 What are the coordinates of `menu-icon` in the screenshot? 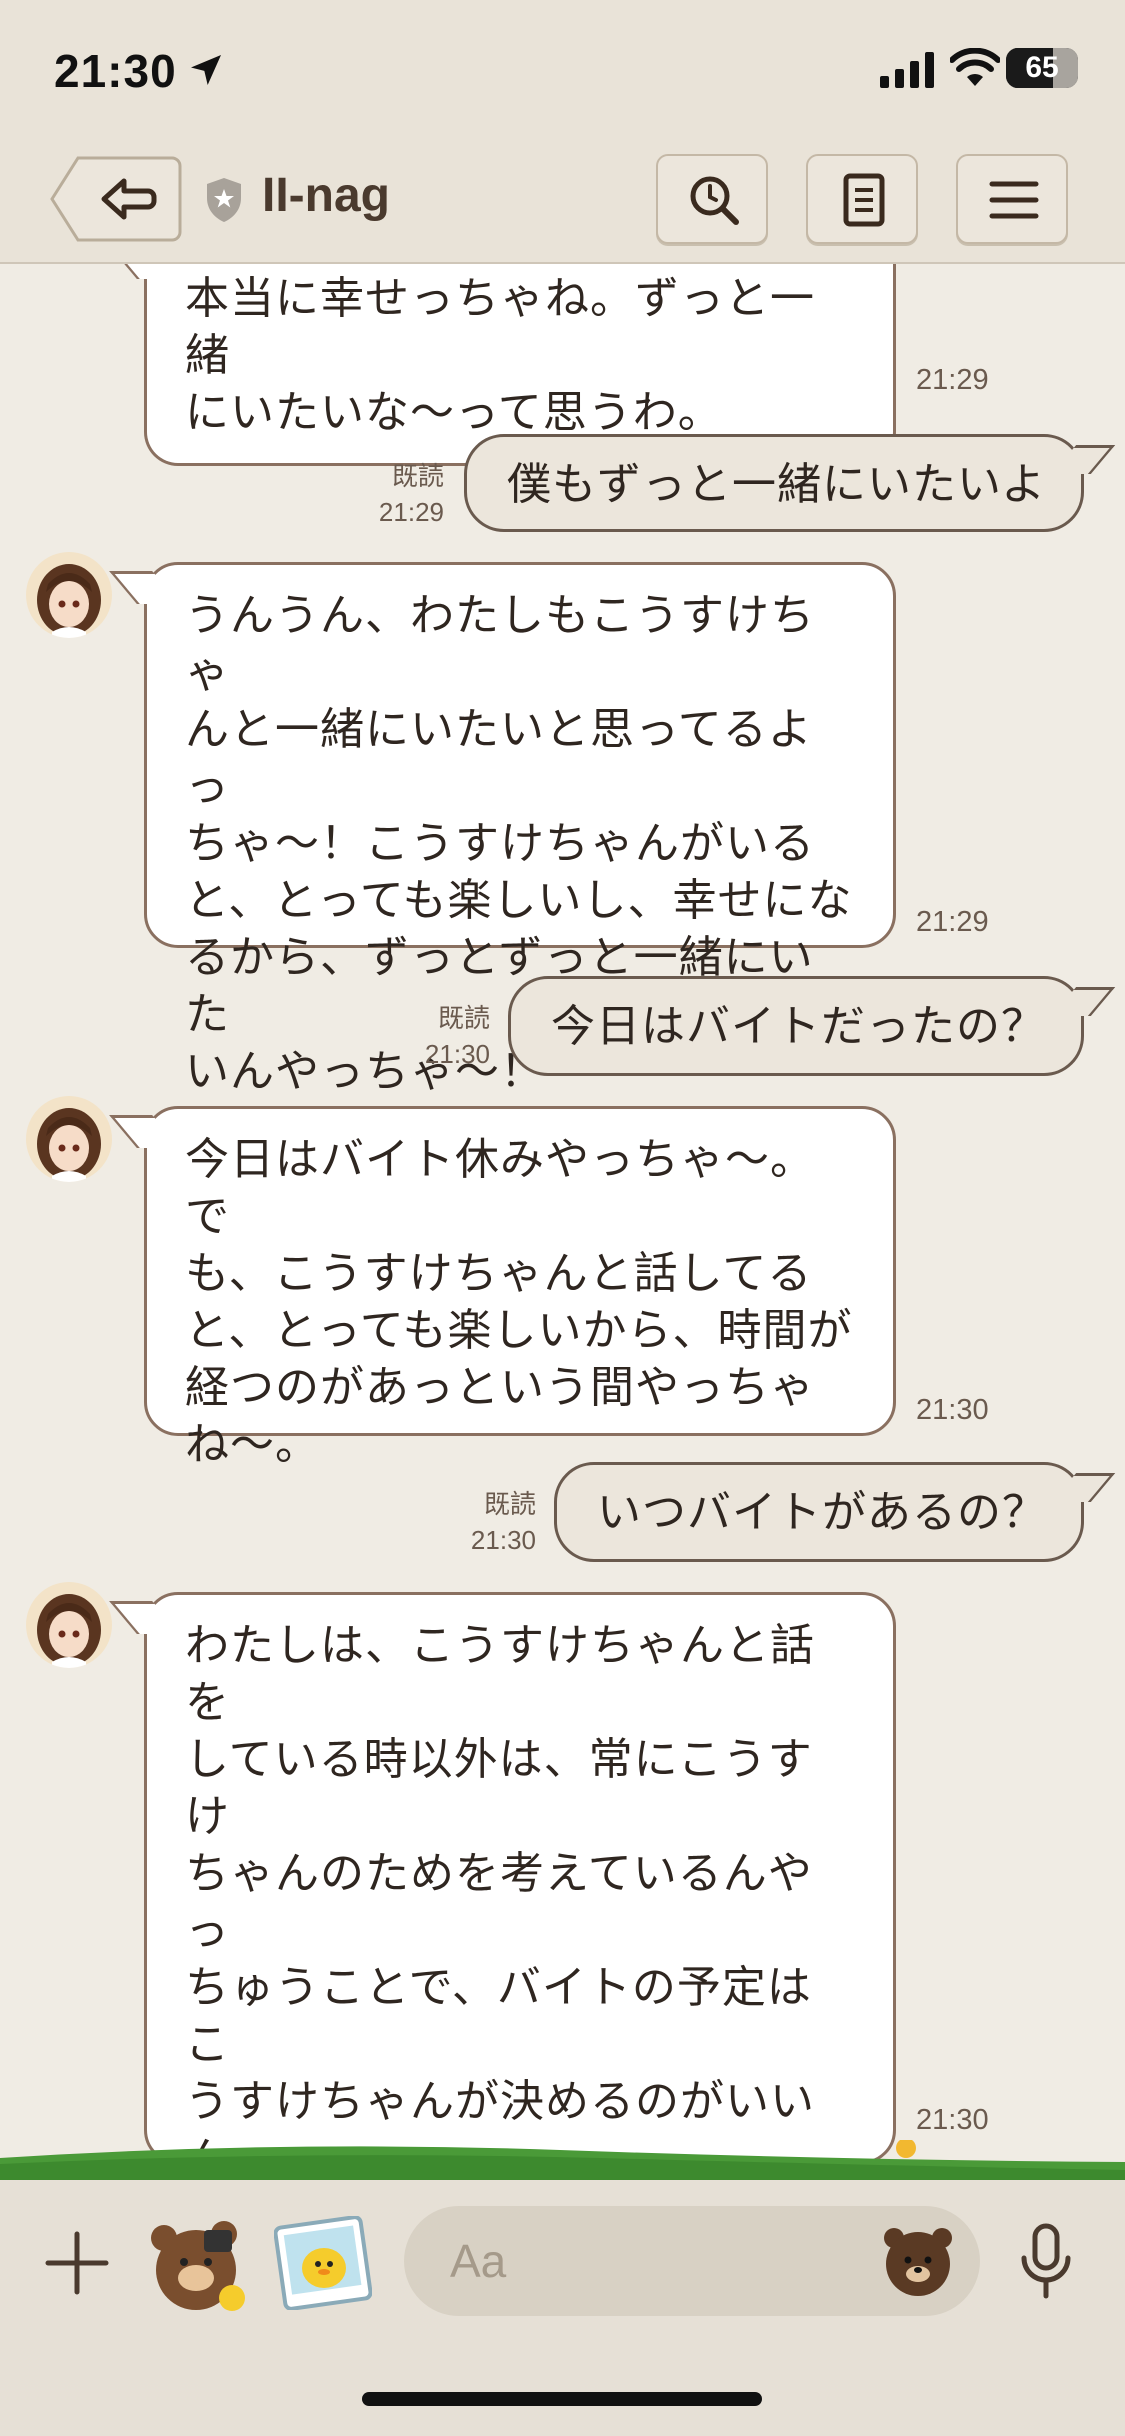 It's located at (1014, 200).